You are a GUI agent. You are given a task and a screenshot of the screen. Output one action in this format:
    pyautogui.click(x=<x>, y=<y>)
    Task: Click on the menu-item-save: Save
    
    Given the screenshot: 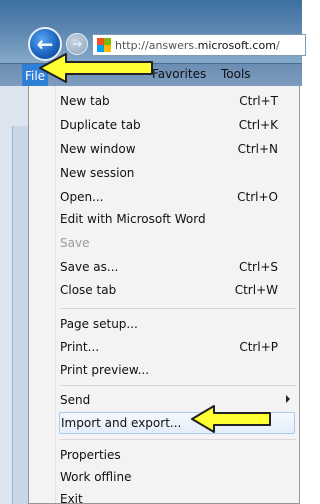 What is the action you would take?
    pyautogui.click(x=75, y=243)
    